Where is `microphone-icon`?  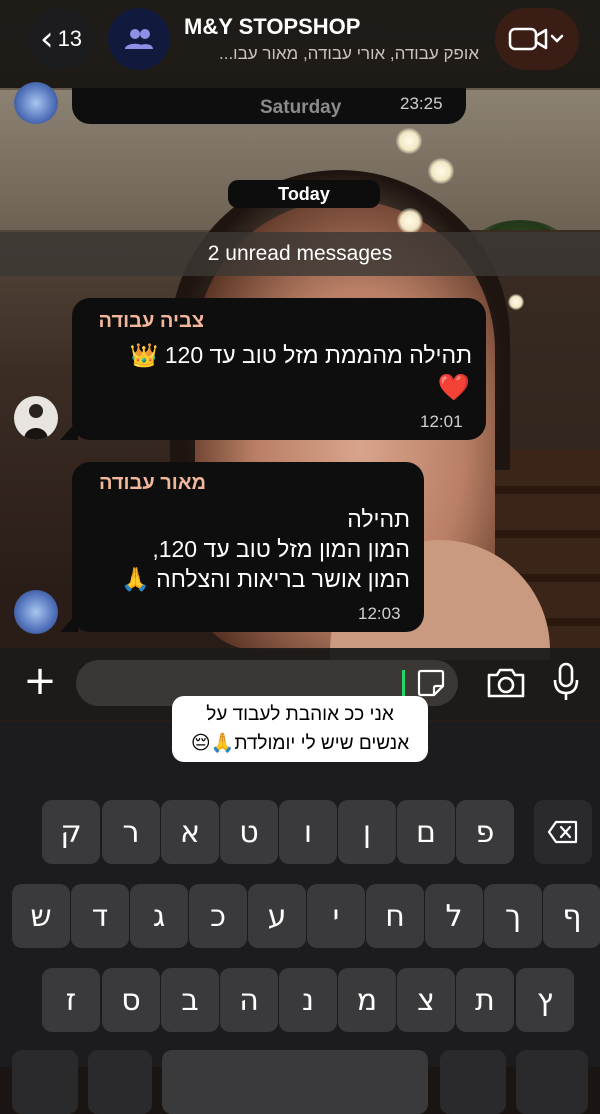 microphone-icon is located at coordinates (566, 682).